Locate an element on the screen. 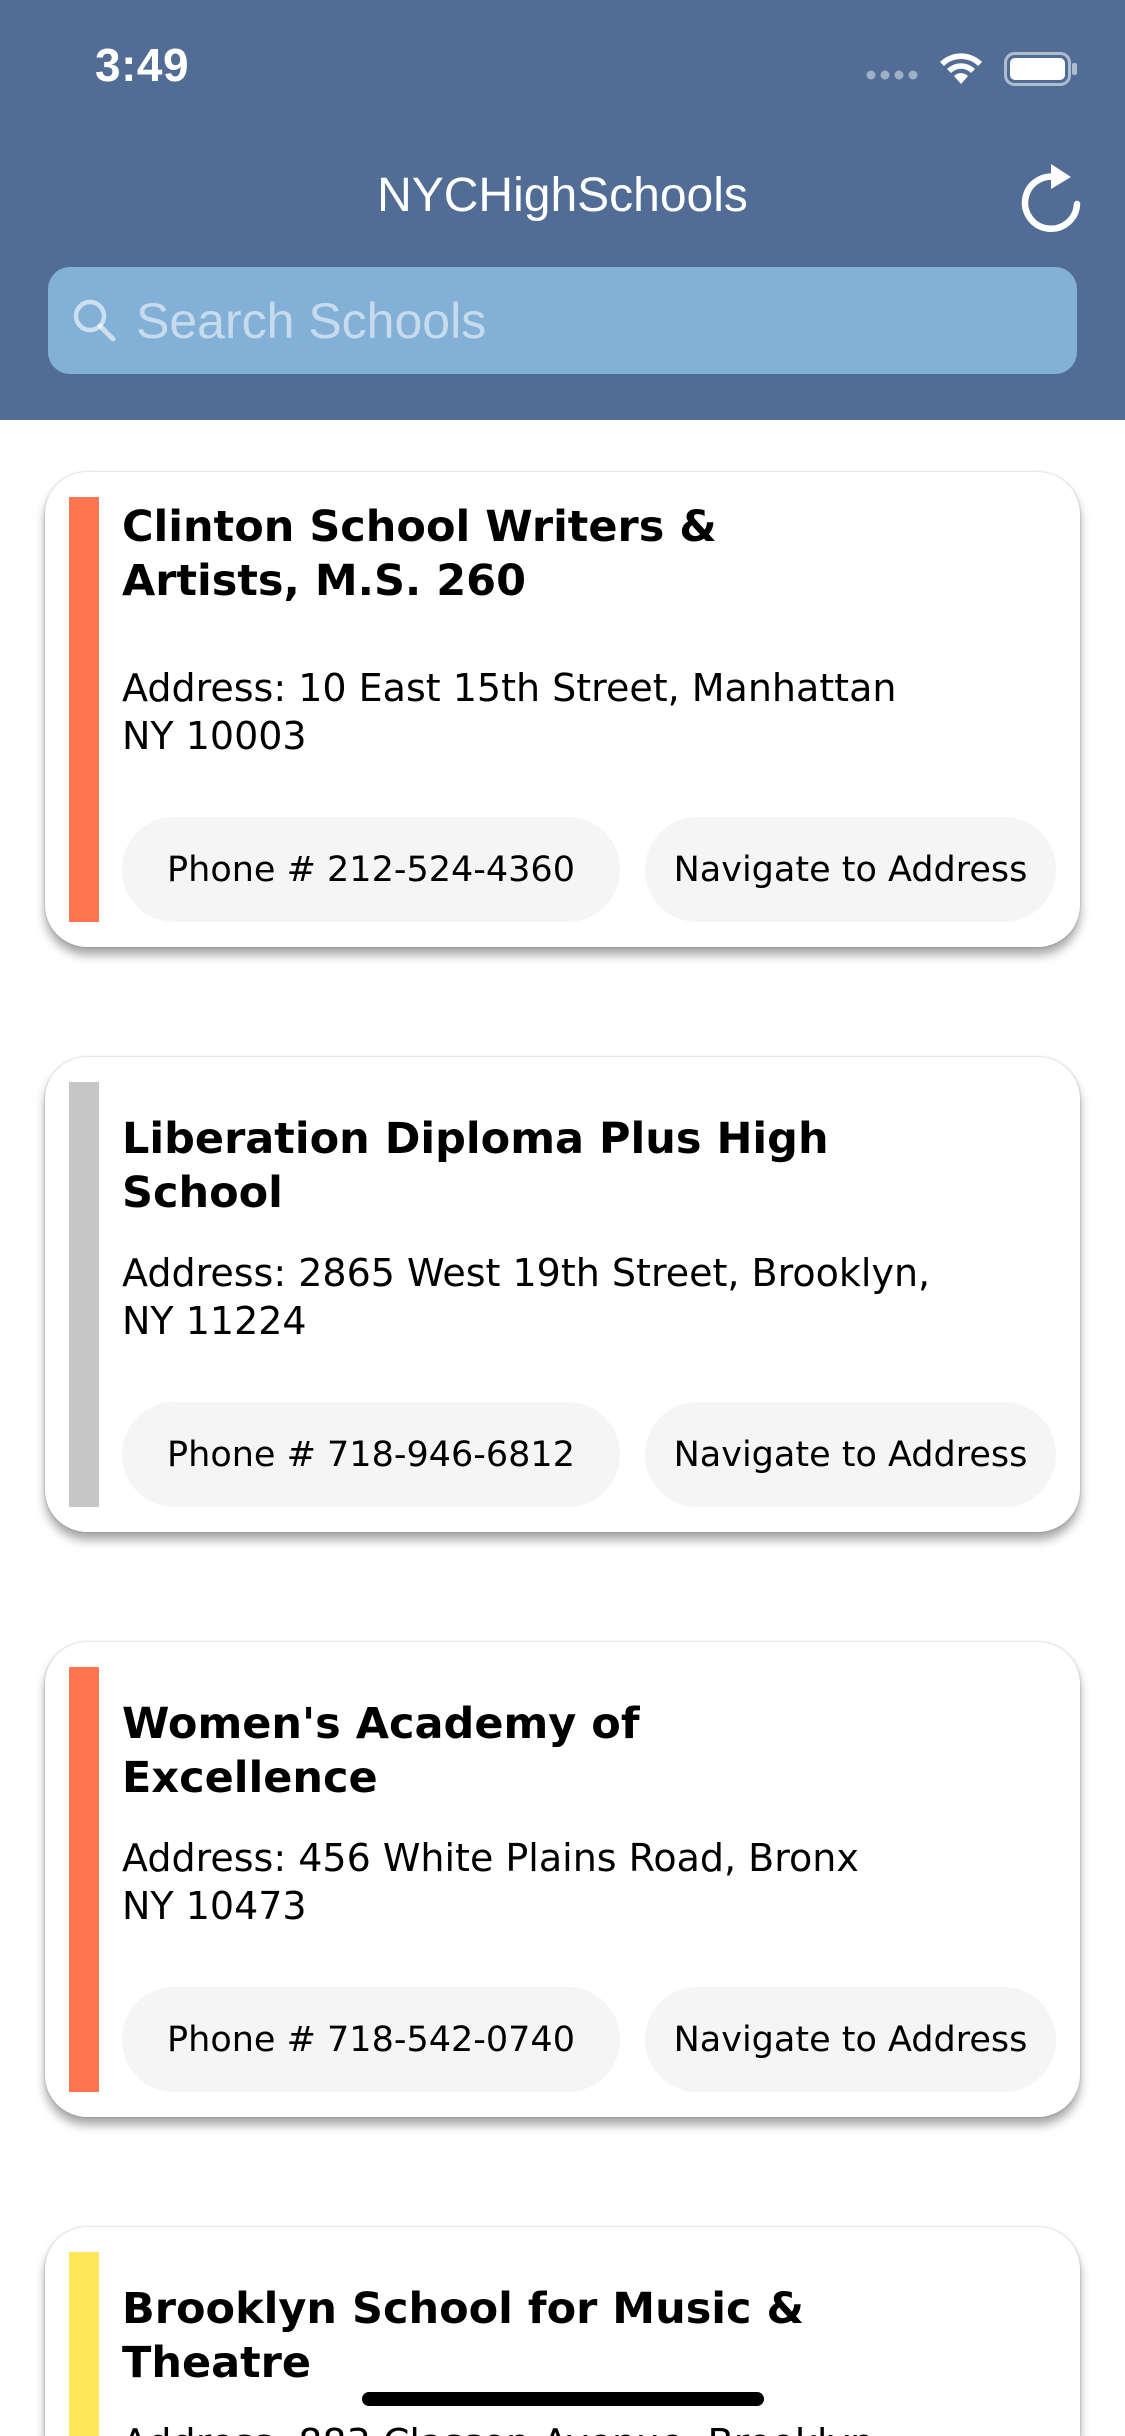  search-bar is located at coordinates (562, 320).